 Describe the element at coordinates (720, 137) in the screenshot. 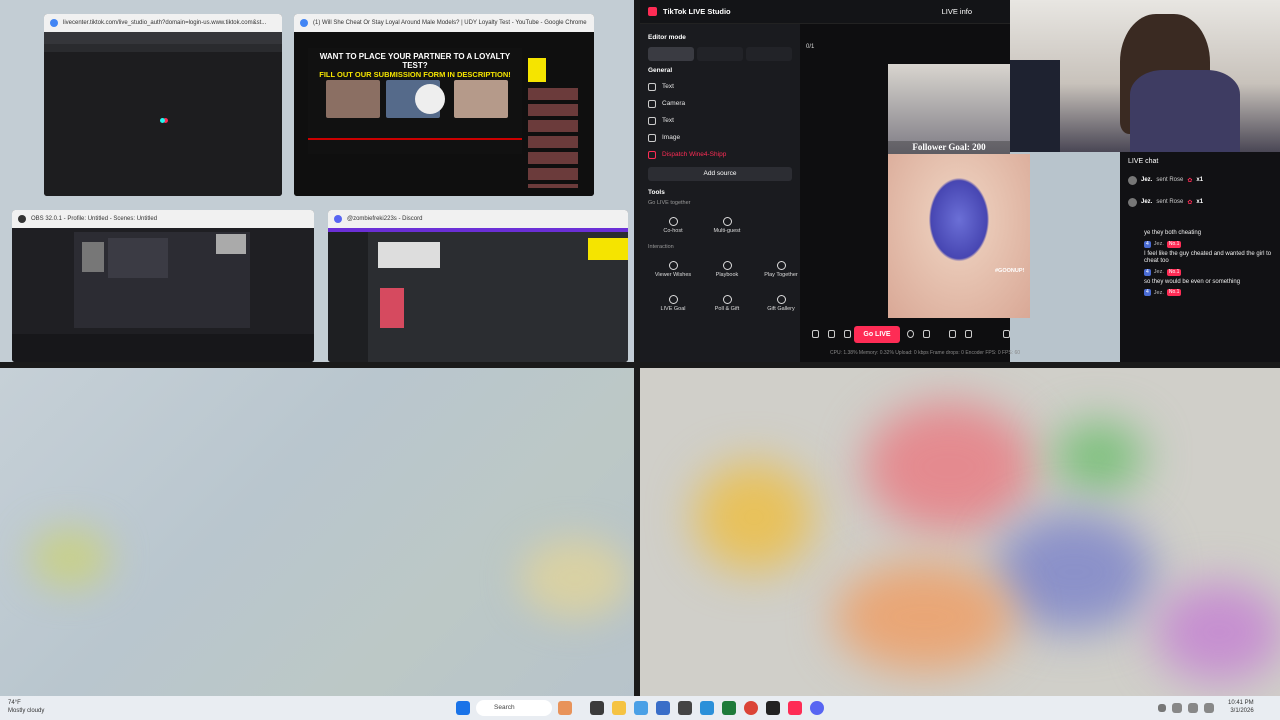

I see `source-item: Image` at that location.